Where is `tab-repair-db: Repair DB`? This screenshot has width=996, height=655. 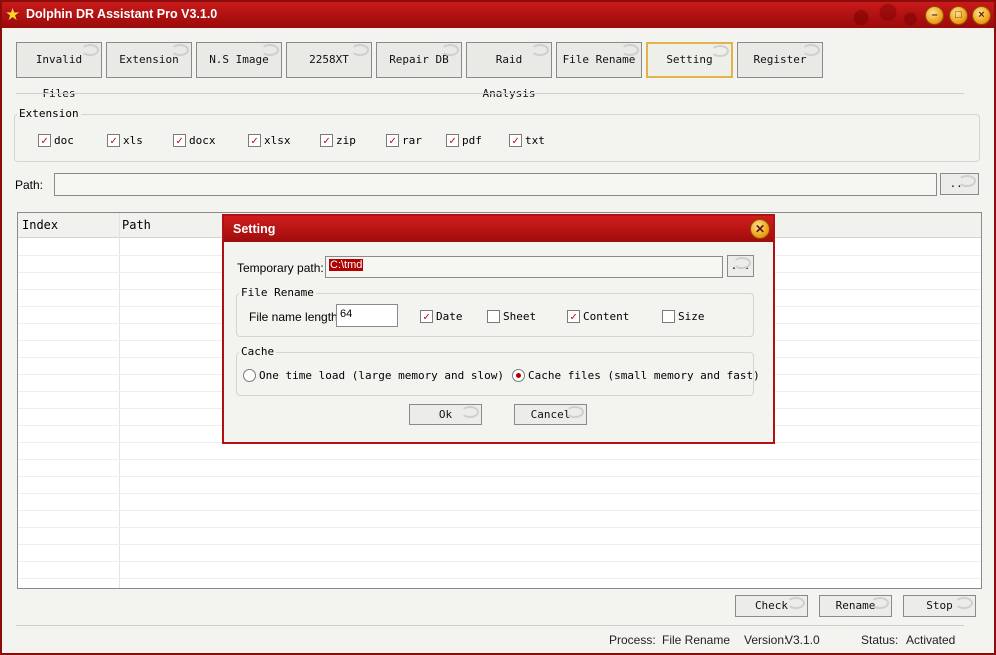 tab-repair-db: Repair DB is located at coordinates (419, 60).